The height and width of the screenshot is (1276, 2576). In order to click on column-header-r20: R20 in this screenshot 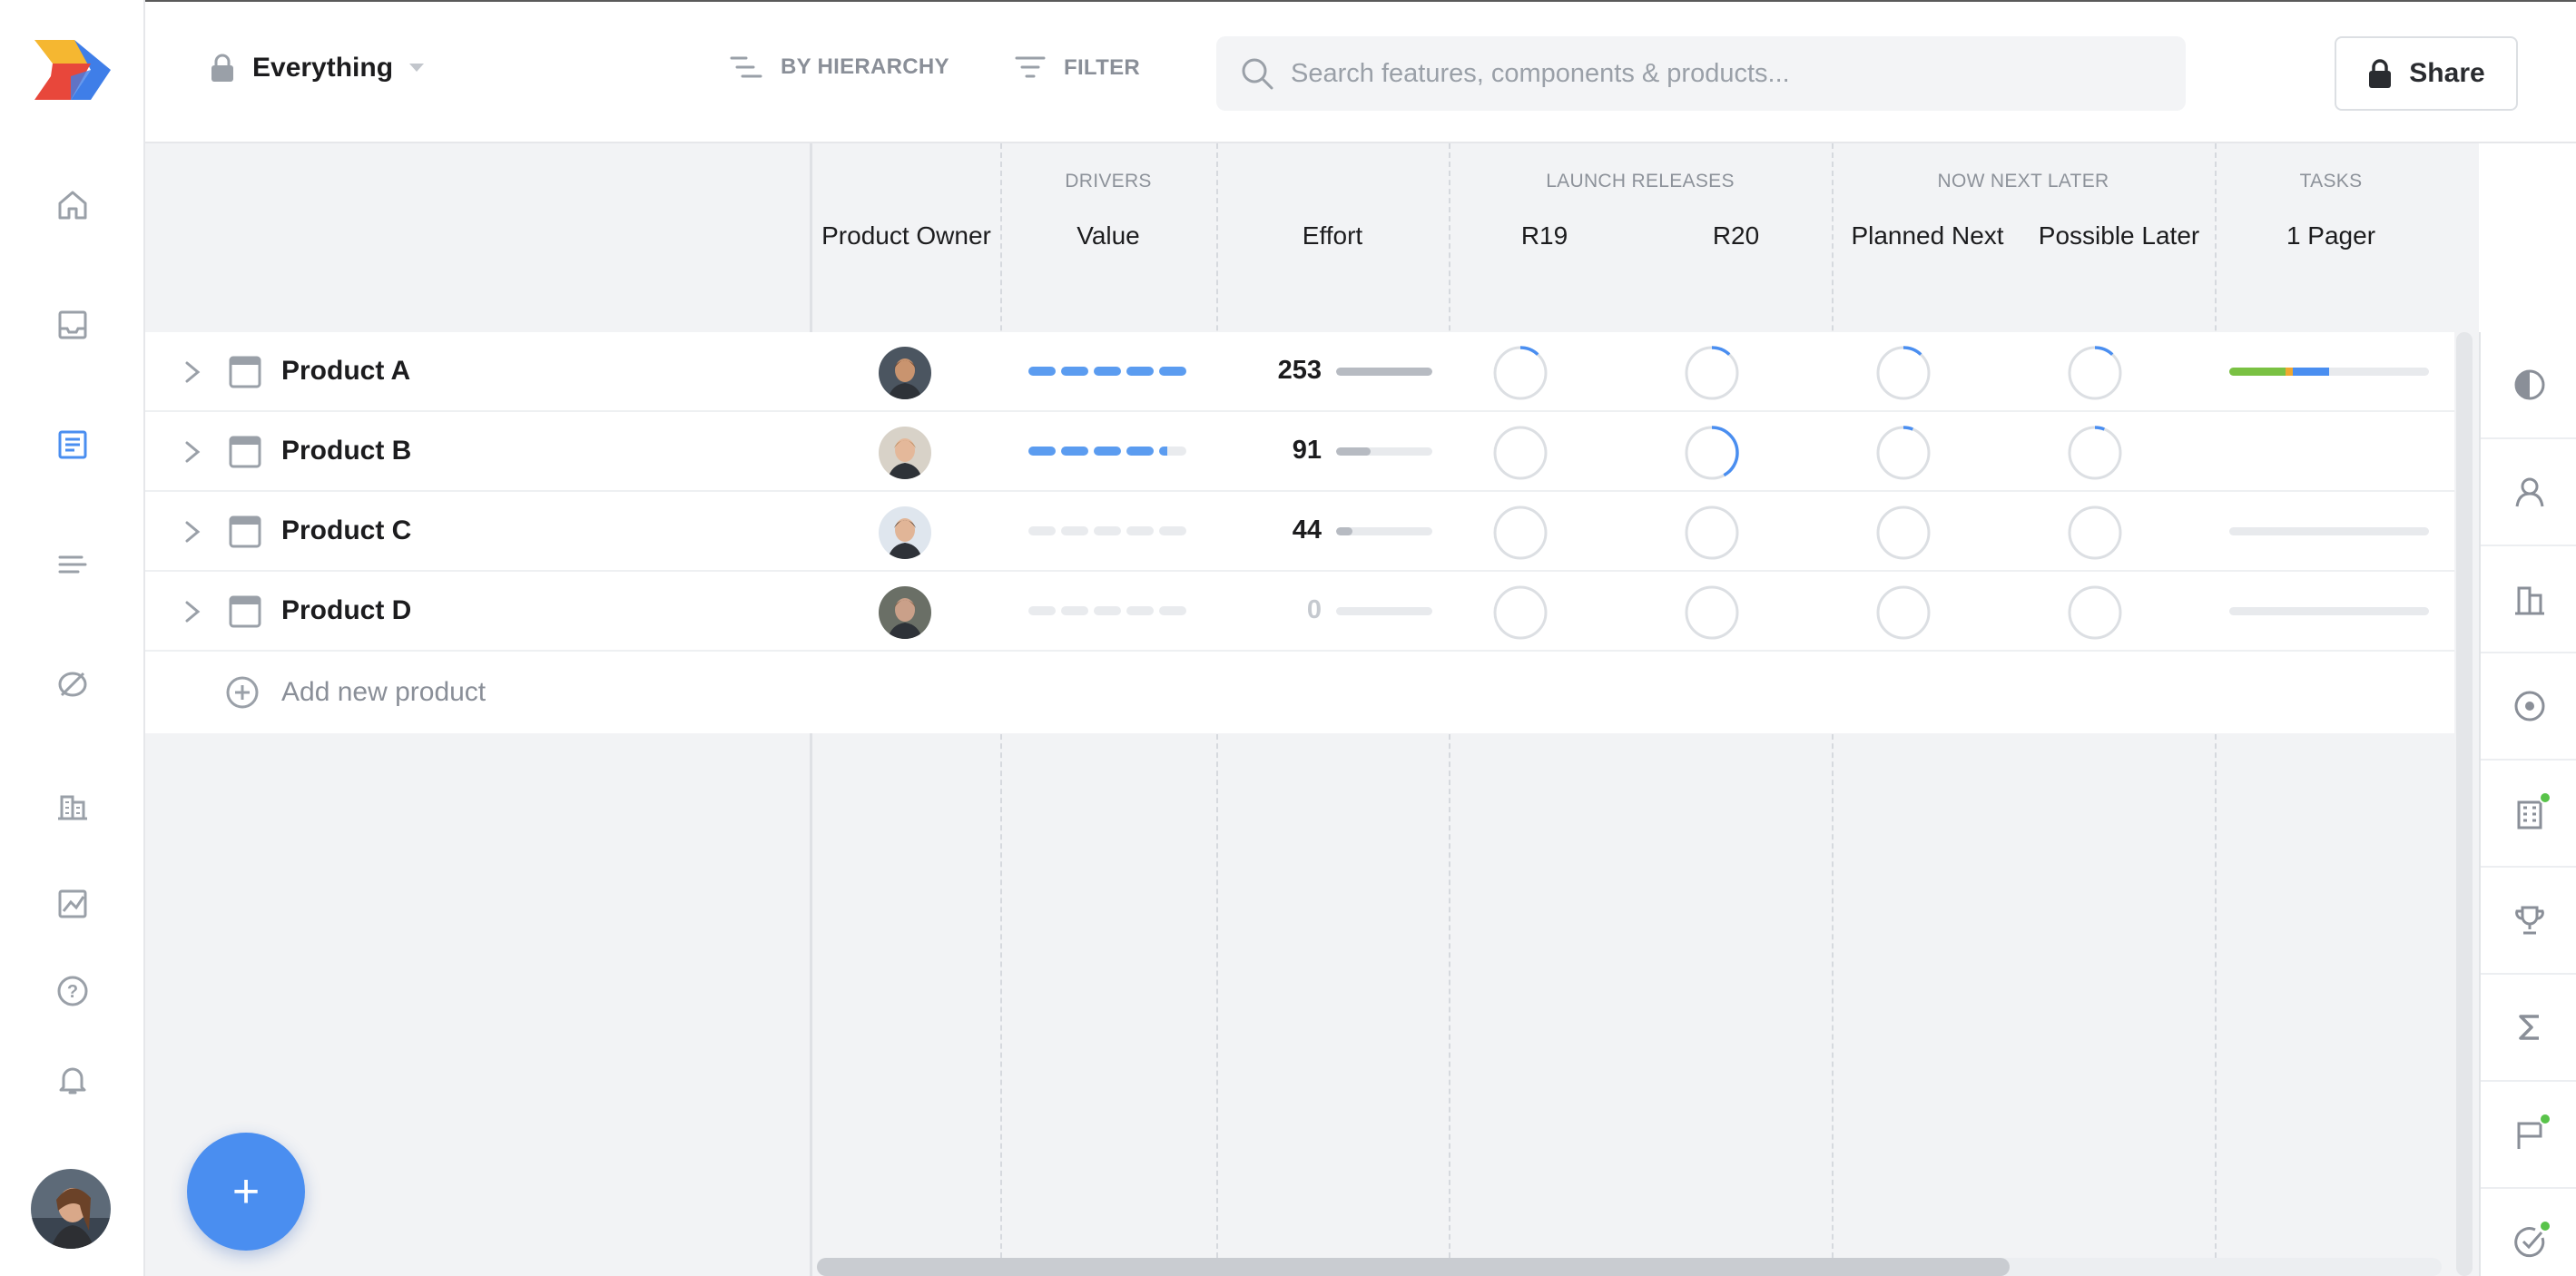, I will do `click(1736, 235)`.